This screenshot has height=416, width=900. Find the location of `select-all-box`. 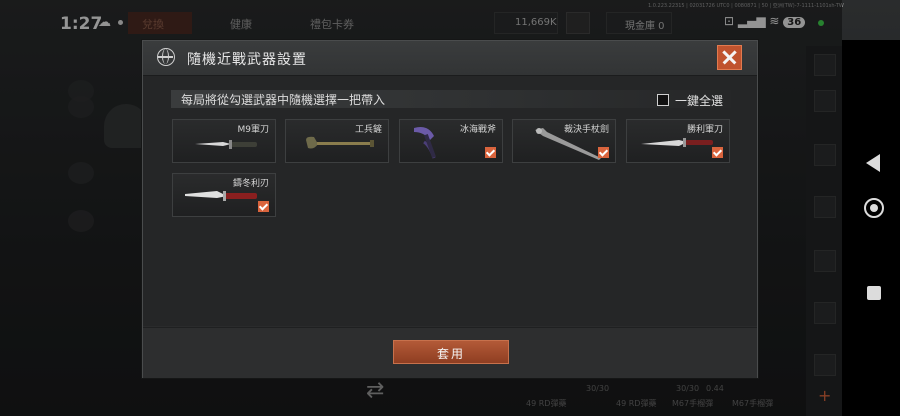

select-all-box is located at coordinates (663, 100).